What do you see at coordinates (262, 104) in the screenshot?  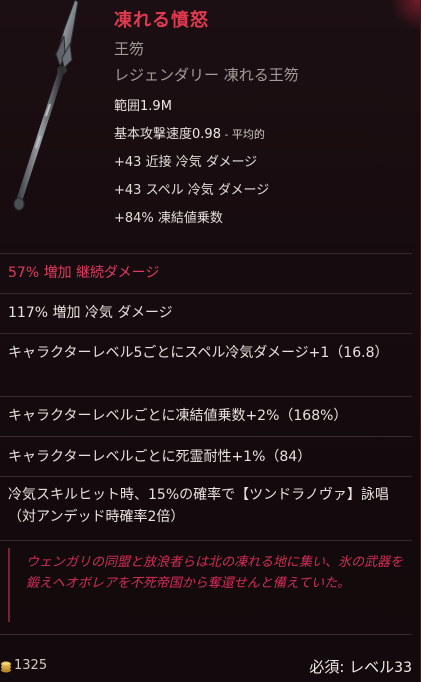 I see `stat-range: 範囲1.9M` at bounding box center [262, 104].